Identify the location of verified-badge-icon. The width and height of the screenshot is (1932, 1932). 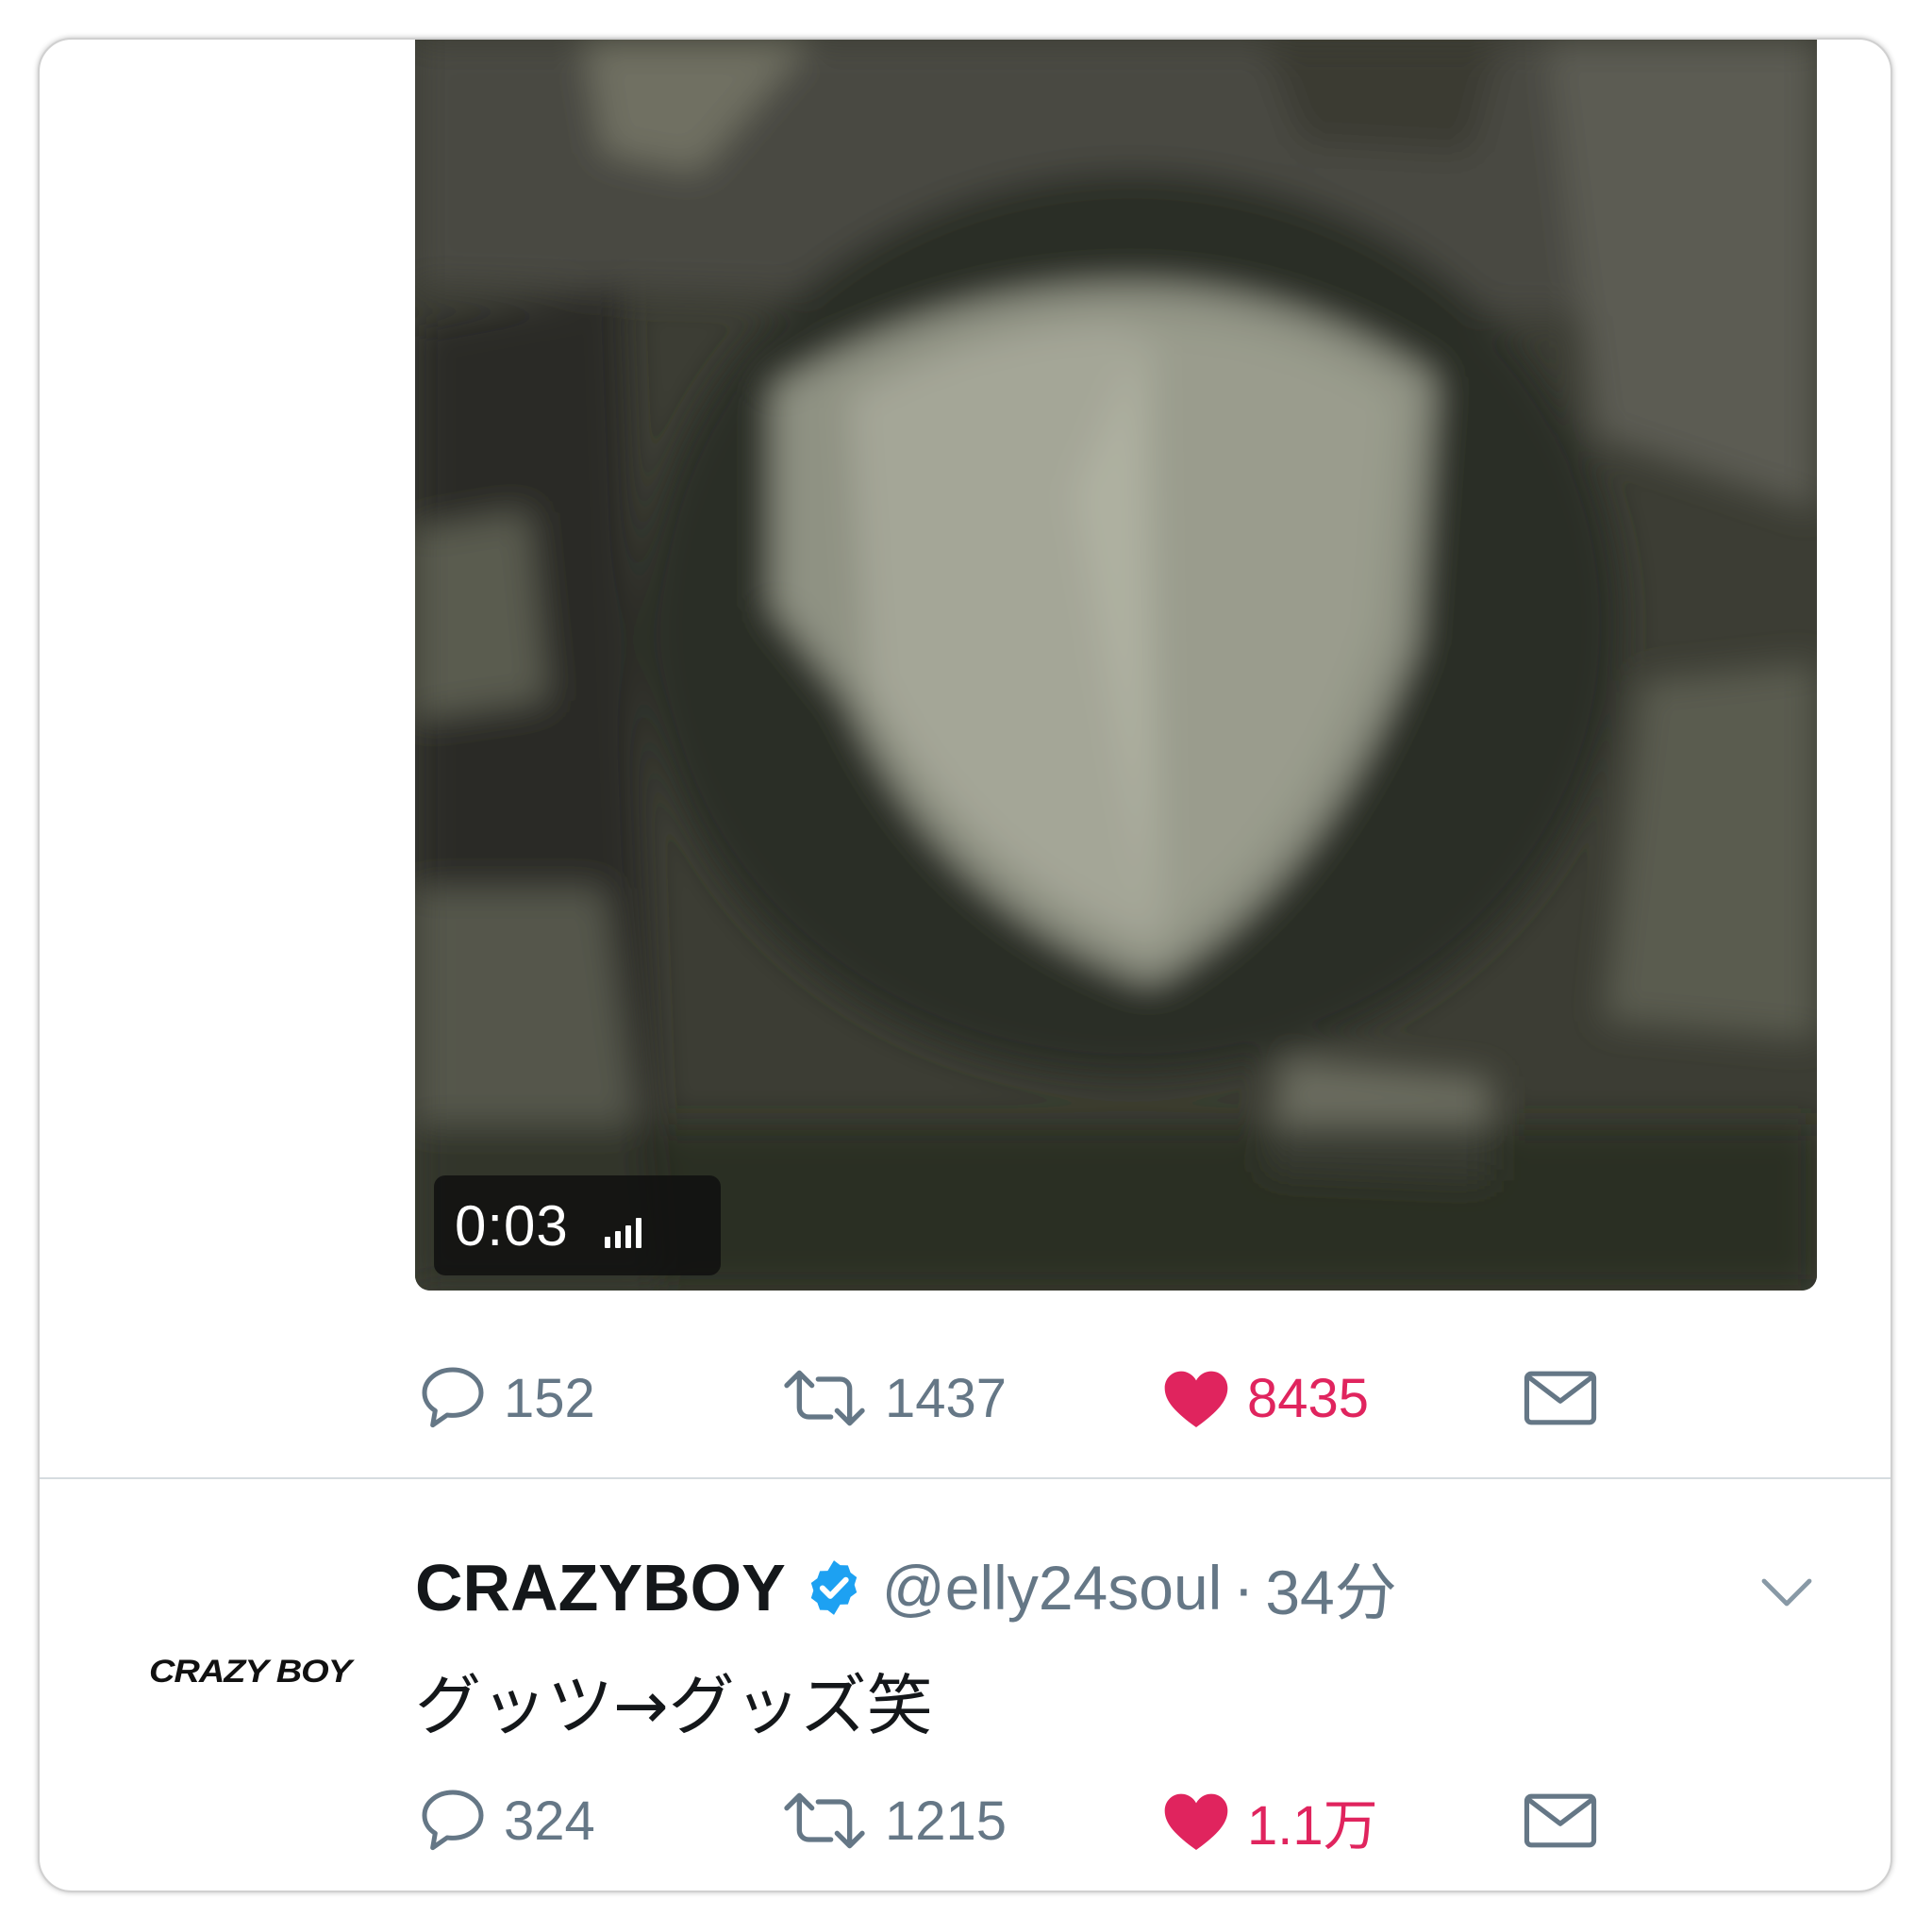
(833, 1588).